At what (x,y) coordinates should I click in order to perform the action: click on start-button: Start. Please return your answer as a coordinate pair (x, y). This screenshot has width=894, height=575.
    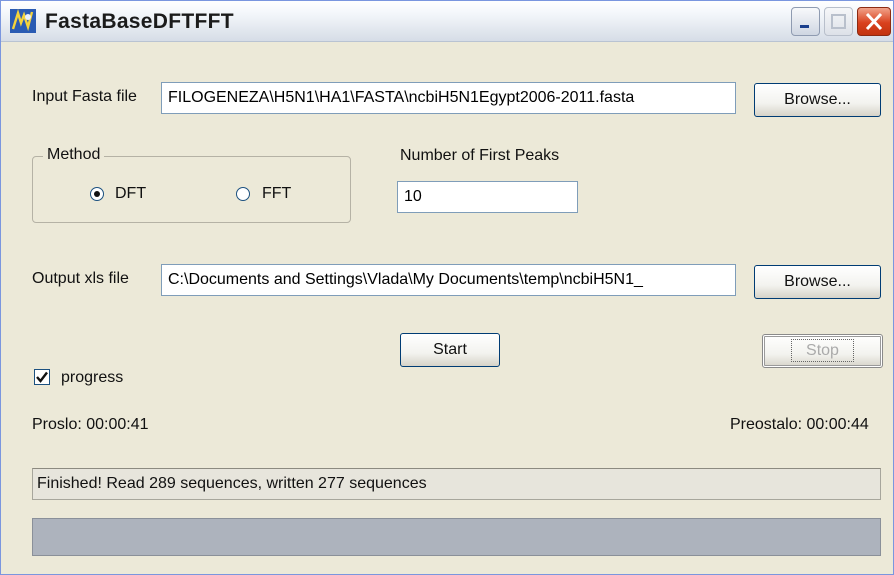
    Looking at the image, I should click on (450, 350).